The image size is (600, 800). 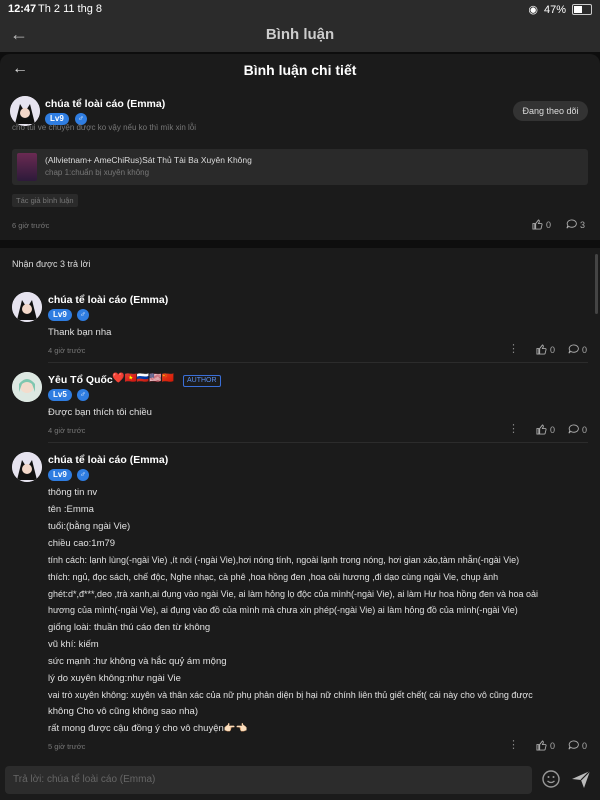 What do you see at coordinates (581, 779) in the screenshot?
I see `send-icon` at bounding box center [581, 779].